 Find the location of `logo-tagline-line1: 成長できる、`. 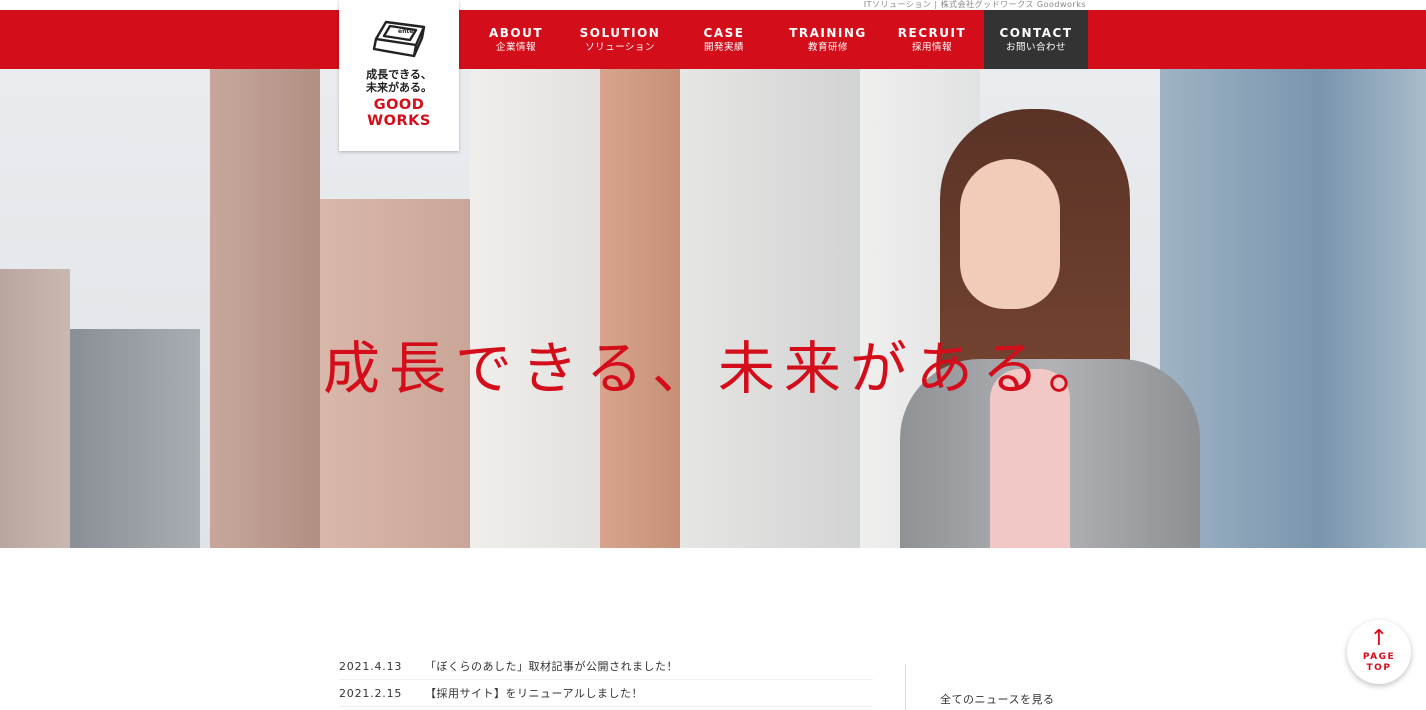

logo-tagline-line1: 成長できる、 is located at coordinates (399, 74).